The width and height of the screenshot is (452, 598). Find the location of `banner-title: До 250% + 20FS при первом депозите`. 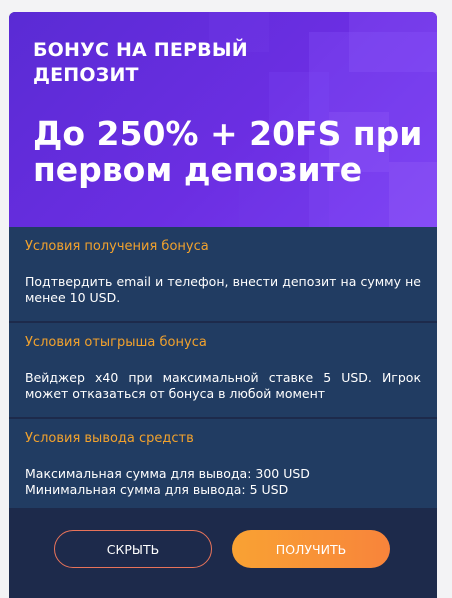

banner-title: До 250% + 20FS при первом депозите is located at coordinates (228, 151).